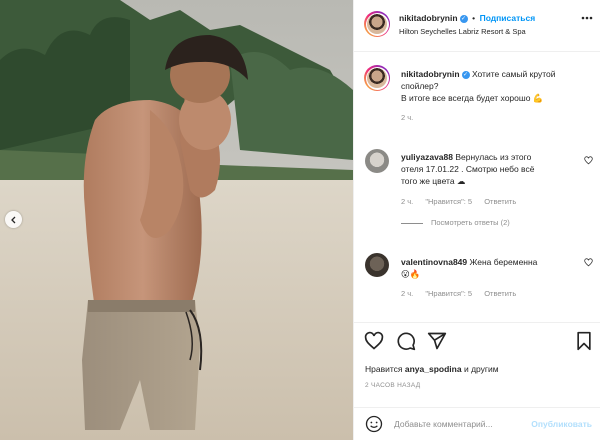 The image size is (600, 440). I want to click on comment-2-time: 2 ч., so click(407, 293).